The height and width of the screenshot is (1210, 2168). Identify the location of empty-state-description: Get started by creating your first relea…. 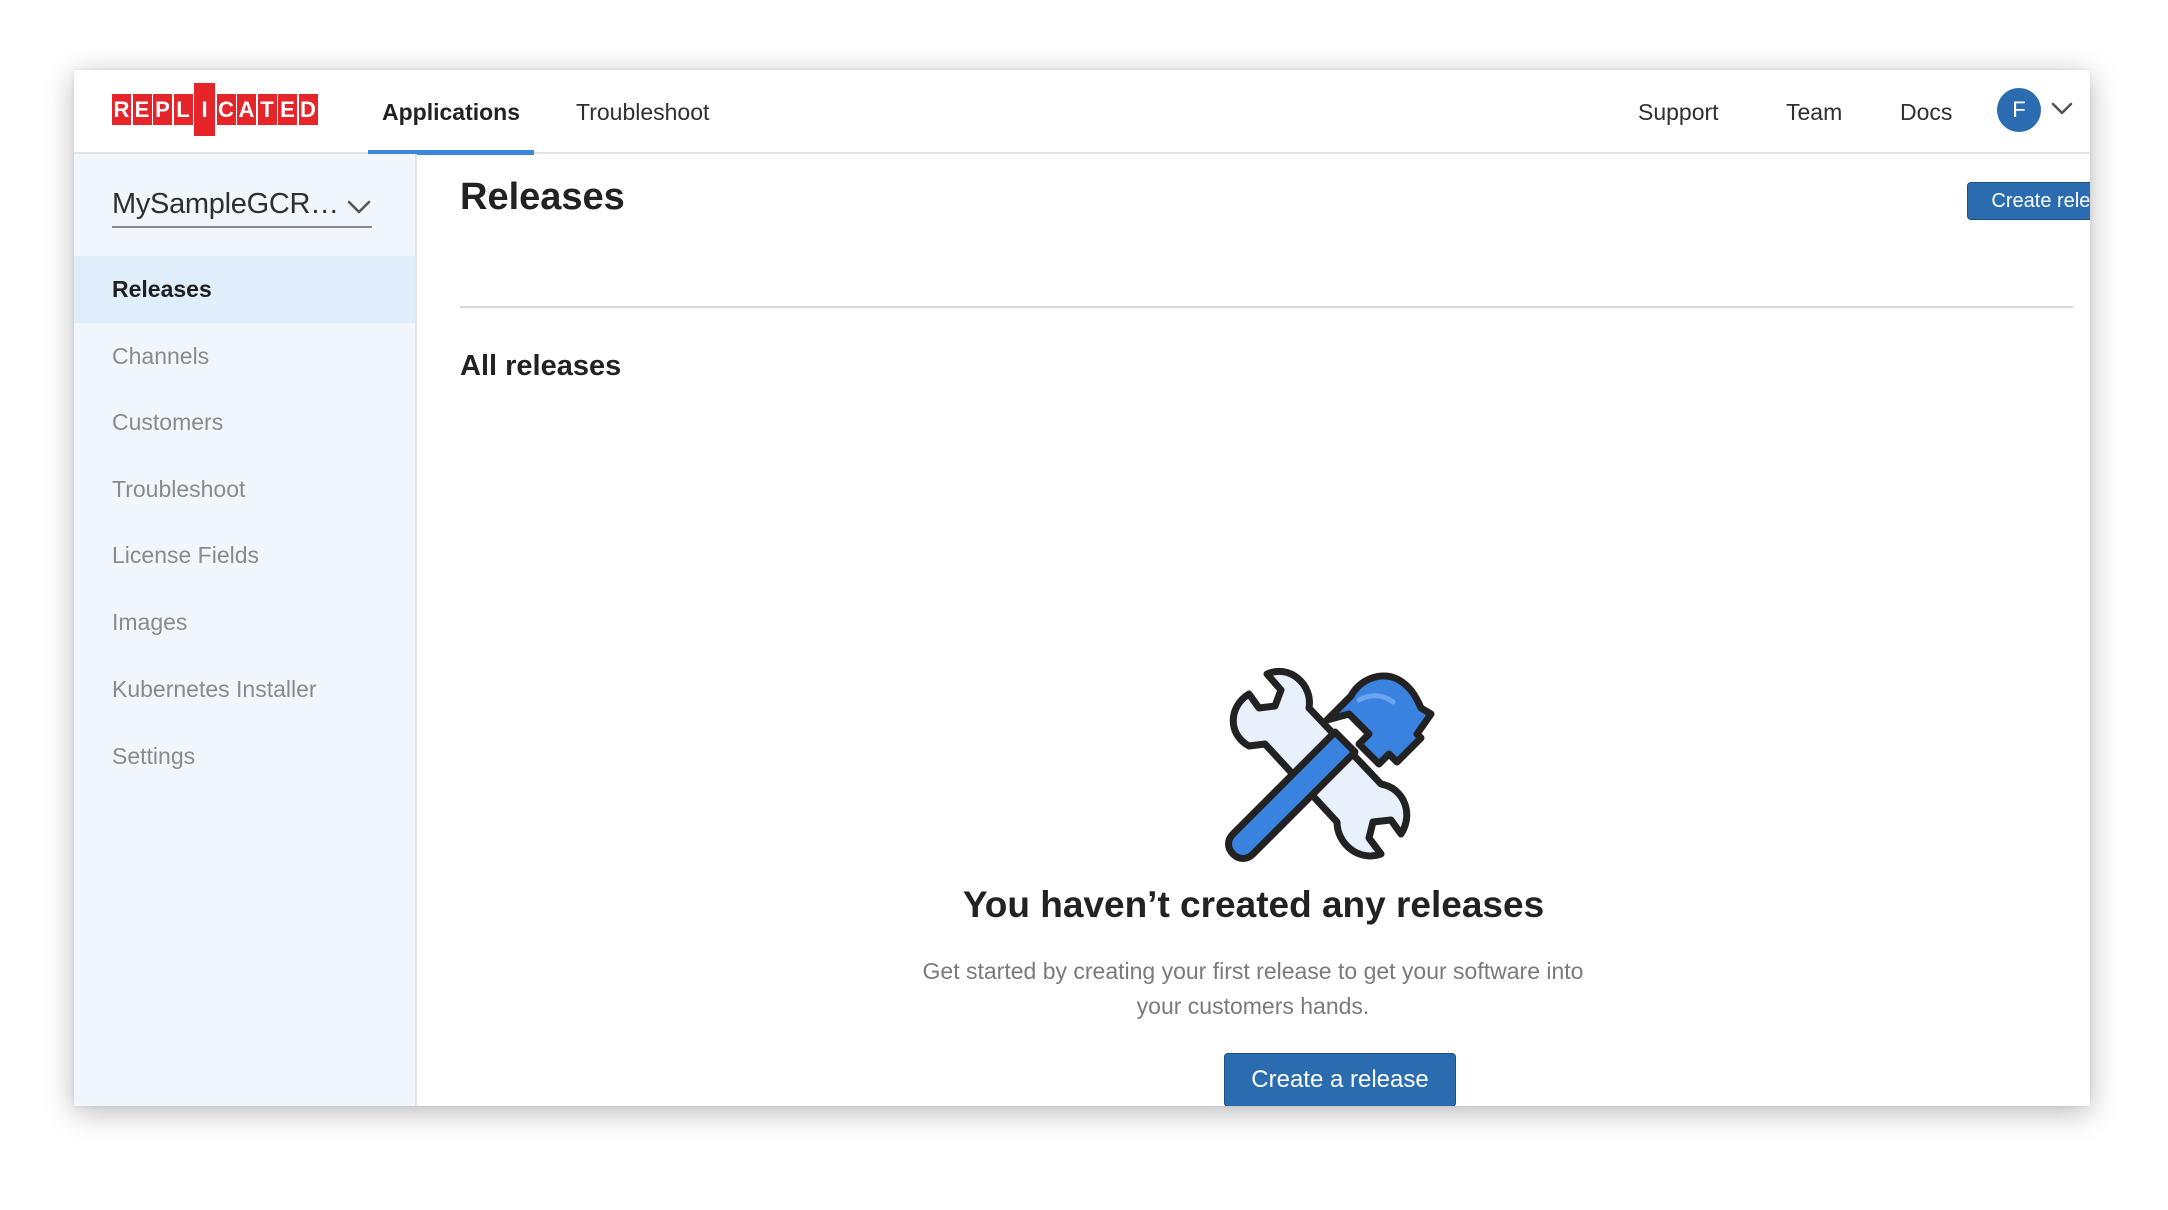
(1253, 988).